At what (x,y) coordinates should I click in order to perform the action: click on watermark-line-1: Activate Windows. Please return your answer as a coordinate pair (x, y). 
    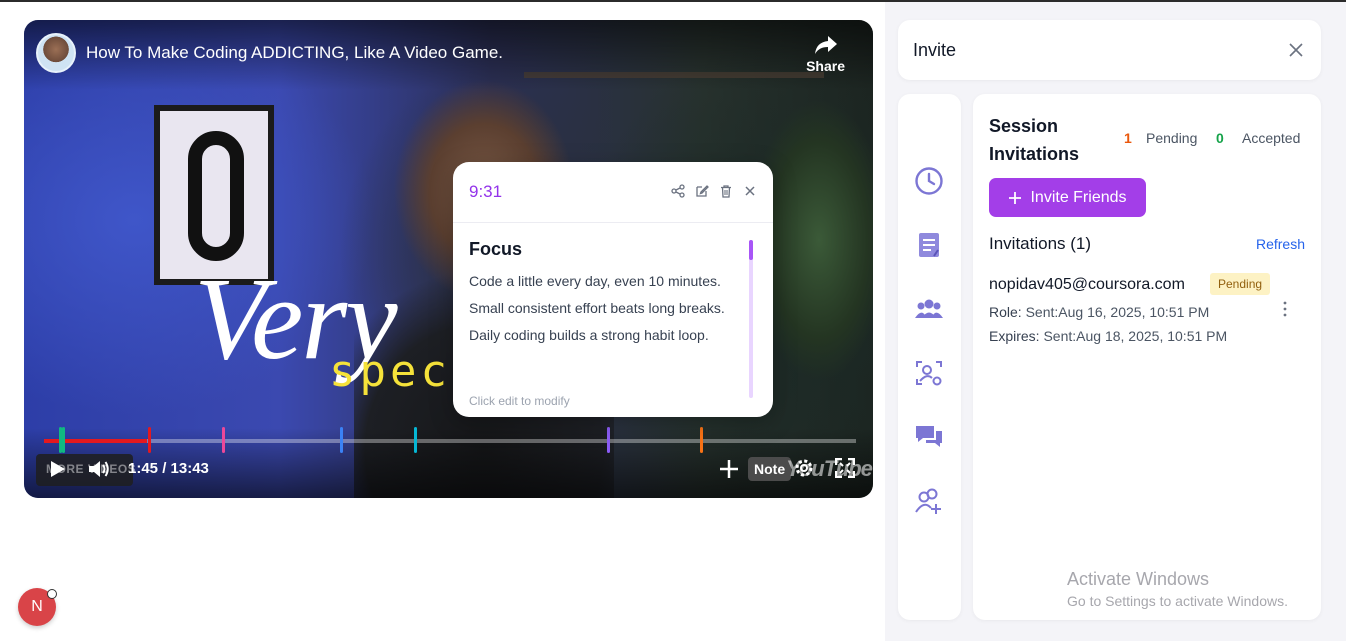
    Looking at the image, I should click on (1138, 579).